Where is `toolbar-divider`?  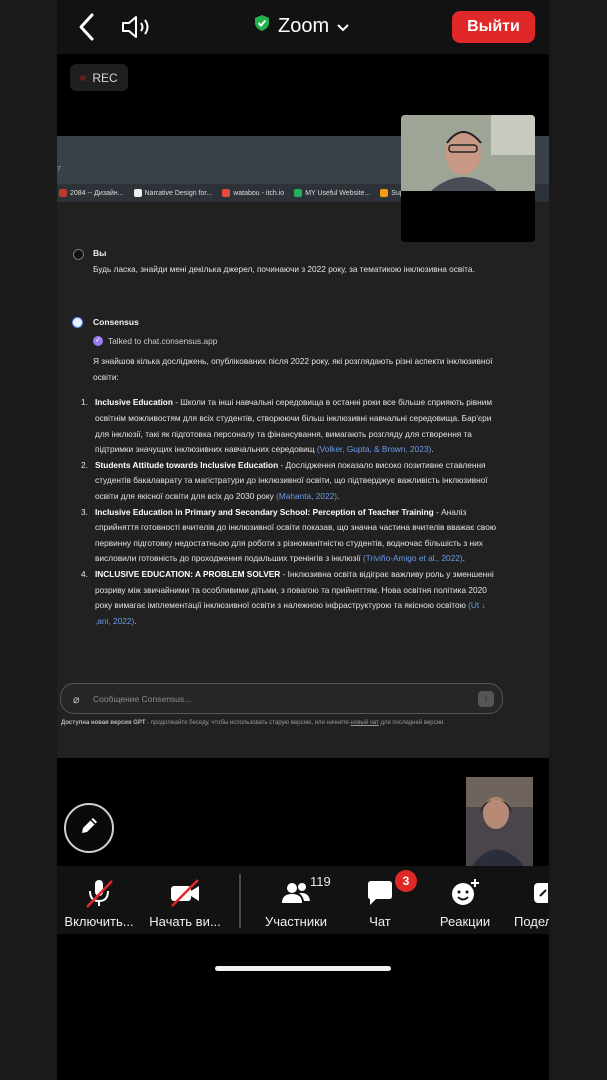
toolbar-divider is located at coordinates (240, 901).